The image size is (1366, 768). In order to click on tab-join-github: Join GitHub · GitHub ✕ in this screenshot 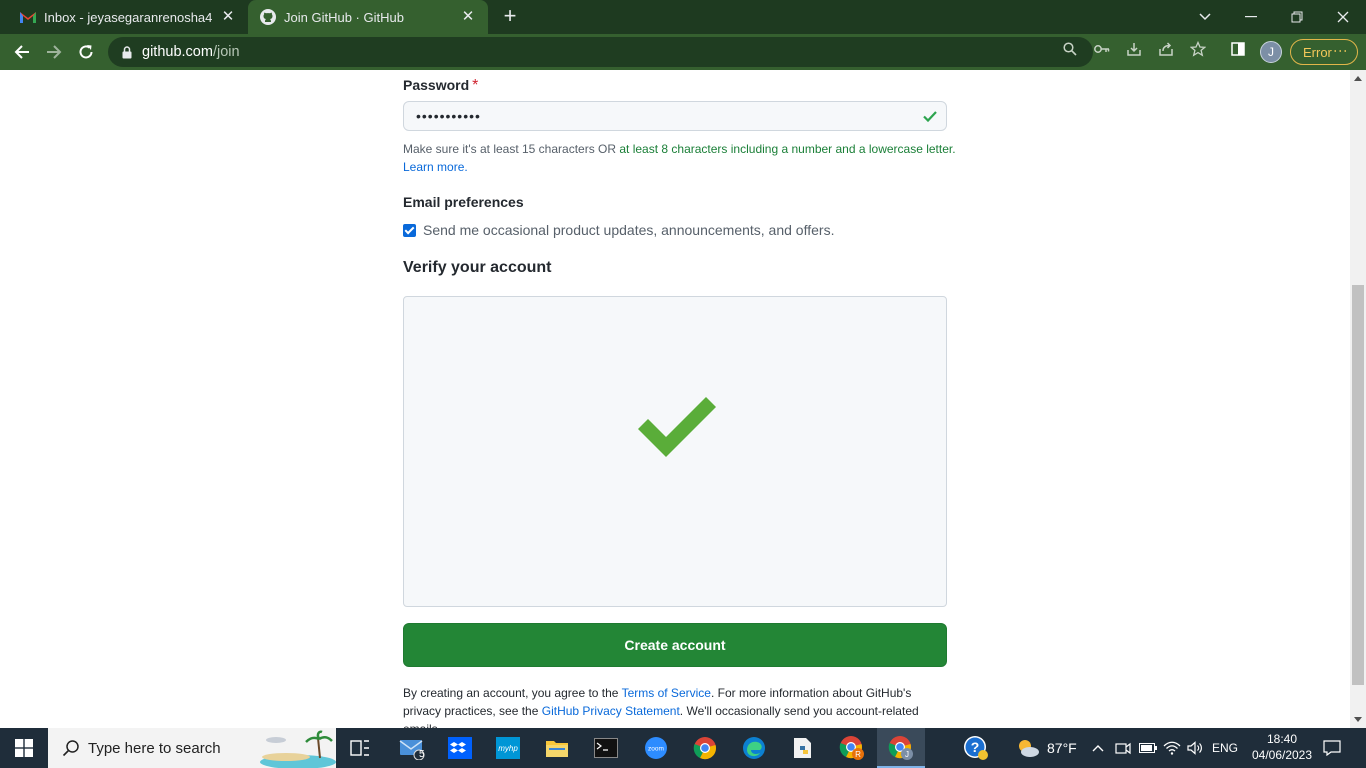, I will do `click(368, 17)`.